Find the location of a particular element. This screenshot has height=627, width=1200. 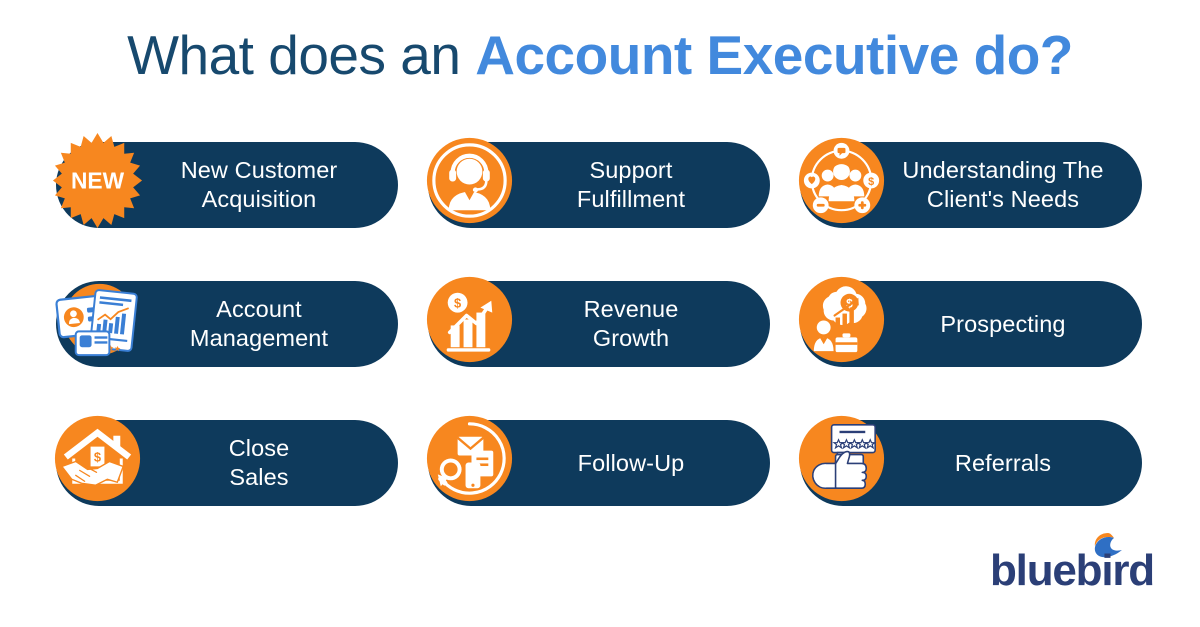

card-label: Understanding The Client's Needs is located at coordinates (1002, 184).